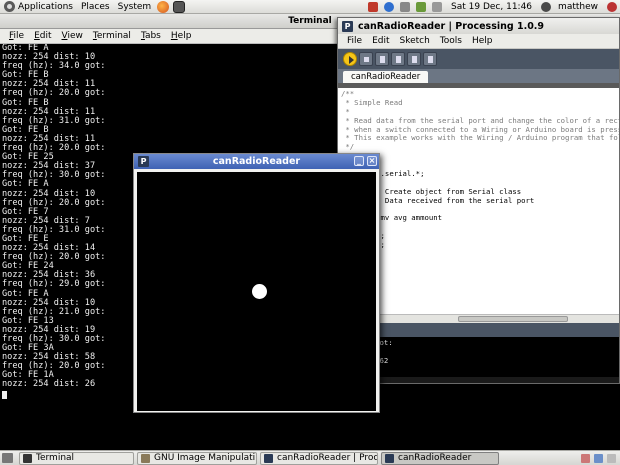  What do you see at coordinates (373, 6) in the screenshot?
I see `update-notifier-icon` at bounding box center [373, 6].